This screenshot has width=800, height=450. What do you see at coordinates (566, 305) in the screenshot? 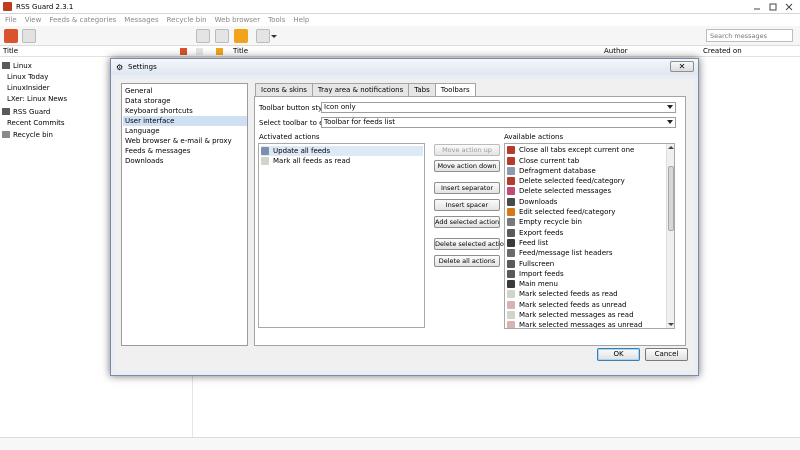
I see `list-item: Mark selected feeds as unread` at bounding box center [566, 305].